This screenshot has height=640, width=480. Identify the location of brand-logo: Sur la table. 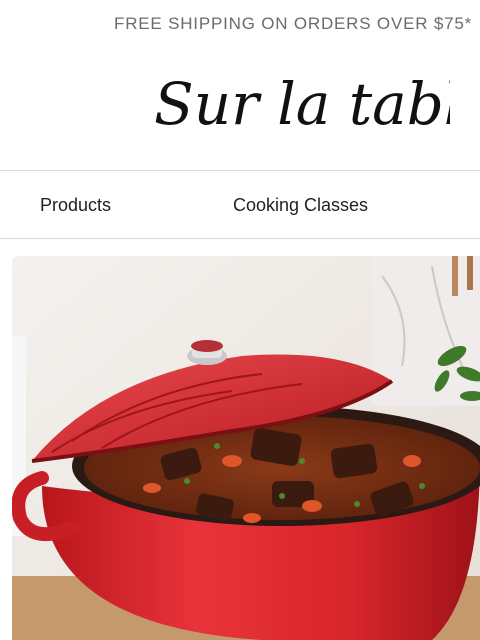
(300, 102).